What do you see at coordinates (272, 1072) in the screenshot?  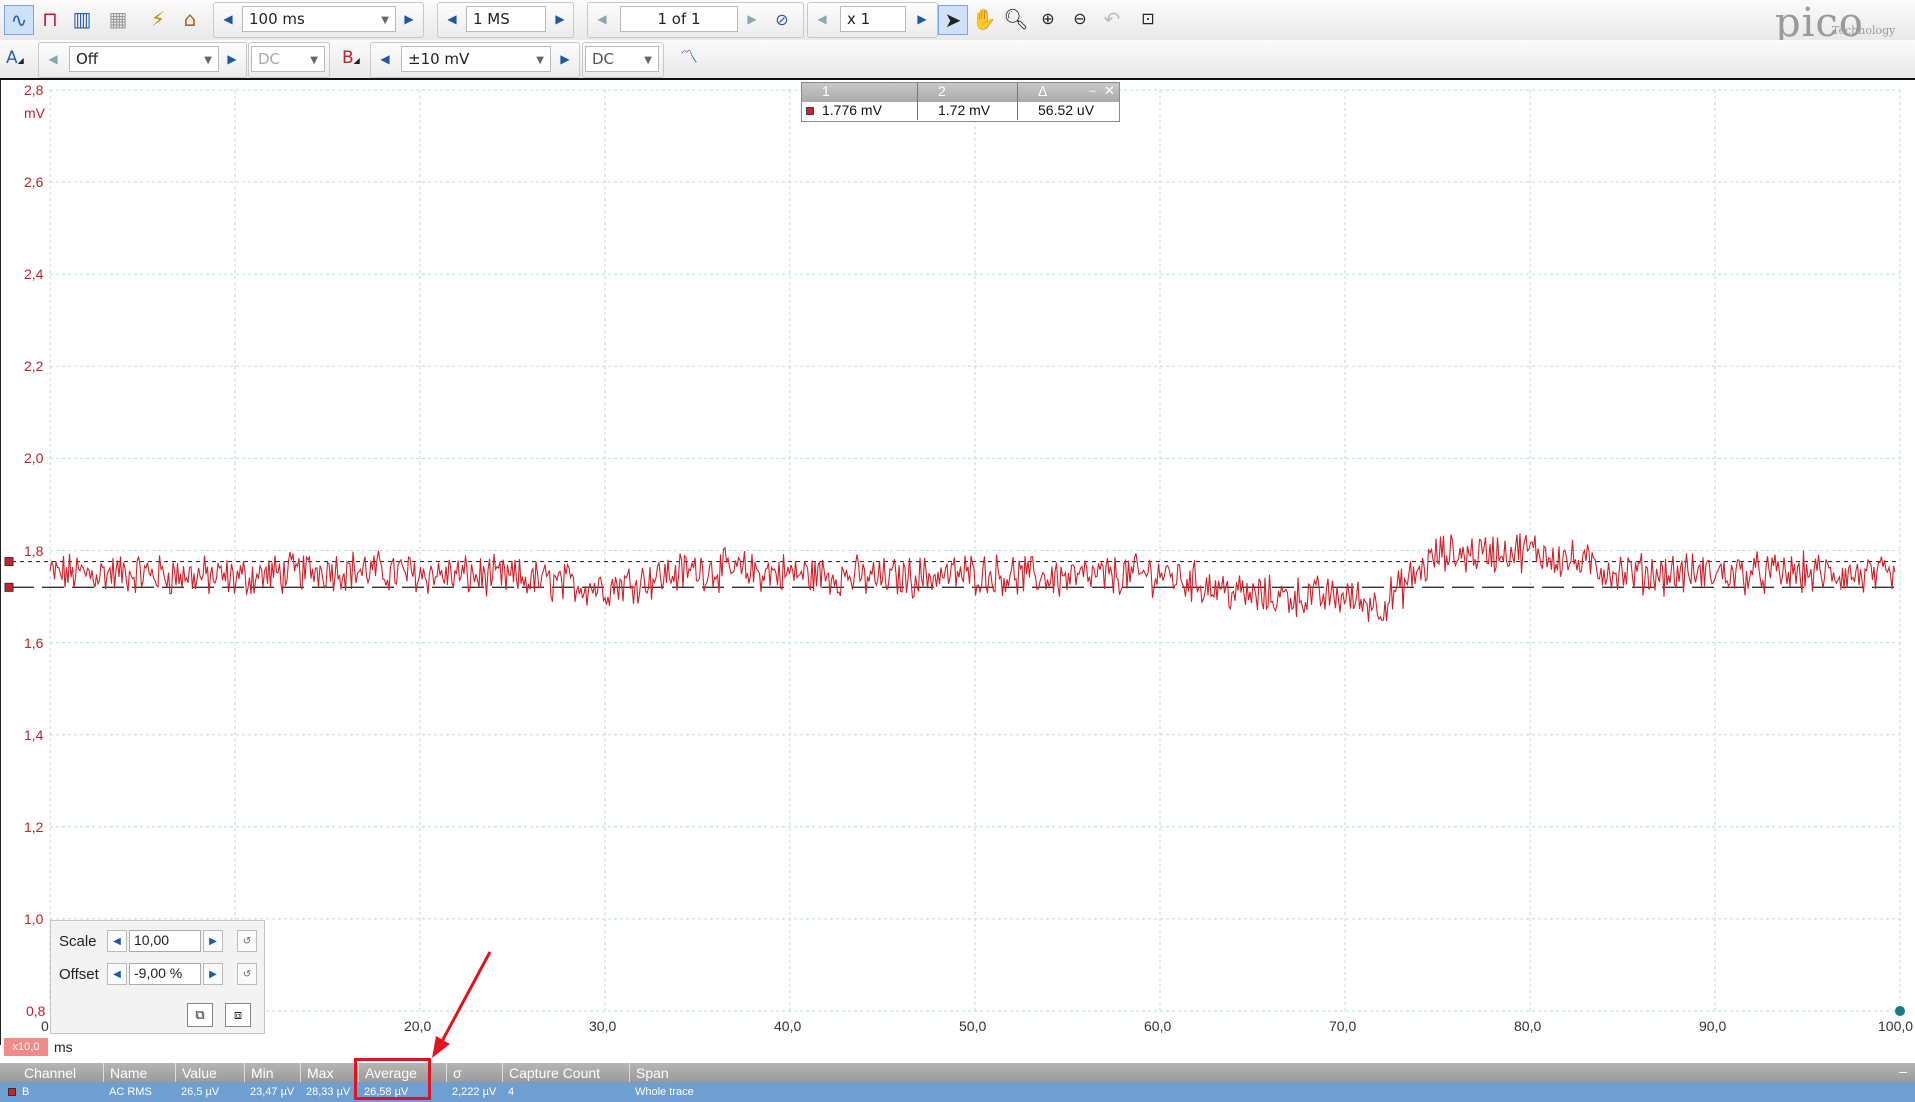 I see `column-header: Min` at bounding box center [272, 1072].